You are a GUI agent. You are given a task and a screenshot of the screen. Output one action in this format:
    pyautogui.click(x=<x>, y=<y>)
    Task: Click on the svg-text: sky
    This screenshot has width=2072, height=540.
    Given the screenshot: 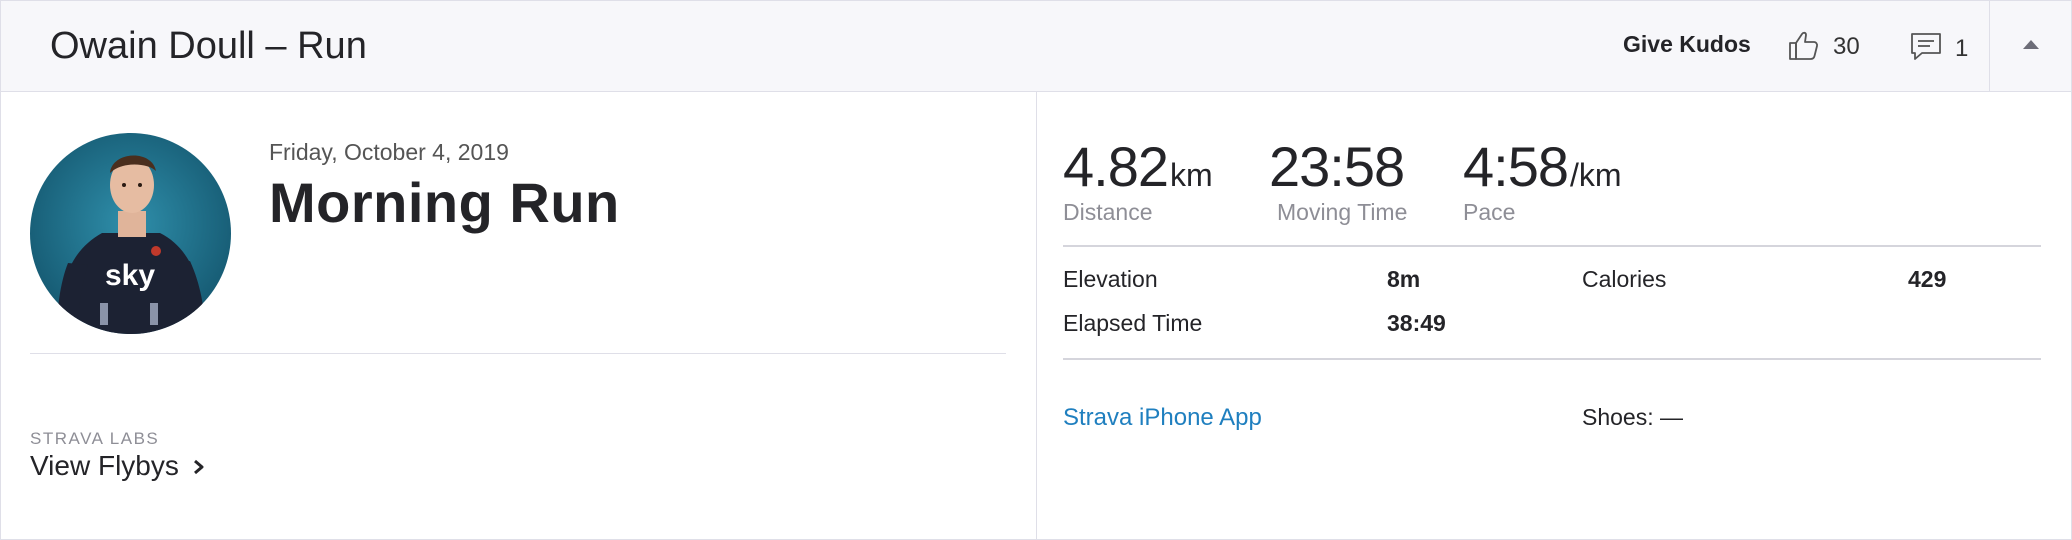 What is the action you would take?
    pyautogui.click(x=130, y=275)
    